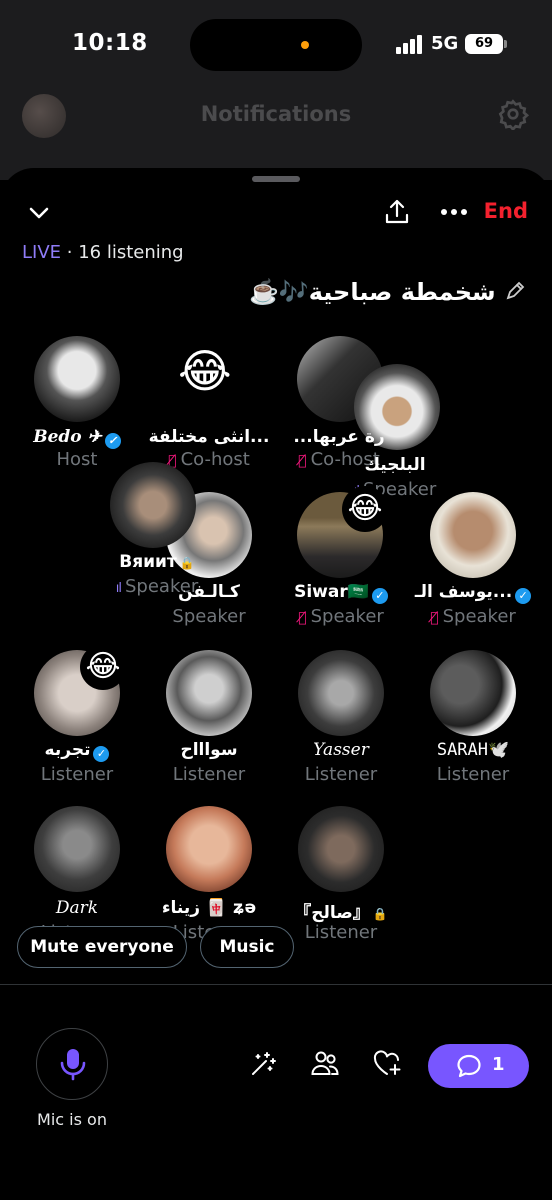 The image size is (552, 1200). I want to click on mic-button, so click(72, 1064).